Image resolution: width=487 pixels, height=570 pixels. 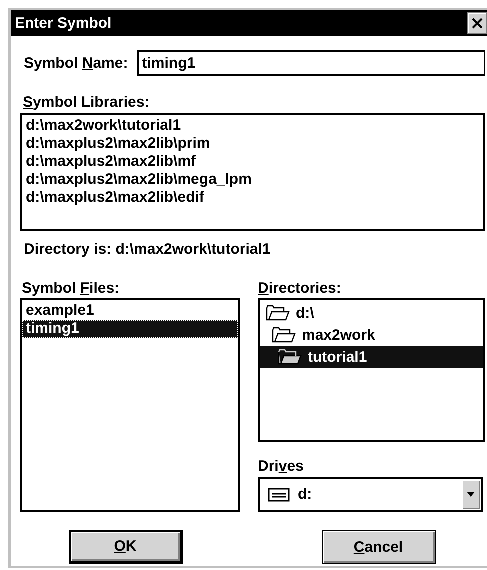 What do you see at coordinates (300, 288) in the screenshot?
I see `directories-label: Directories:` at bounding box center [300, 288].